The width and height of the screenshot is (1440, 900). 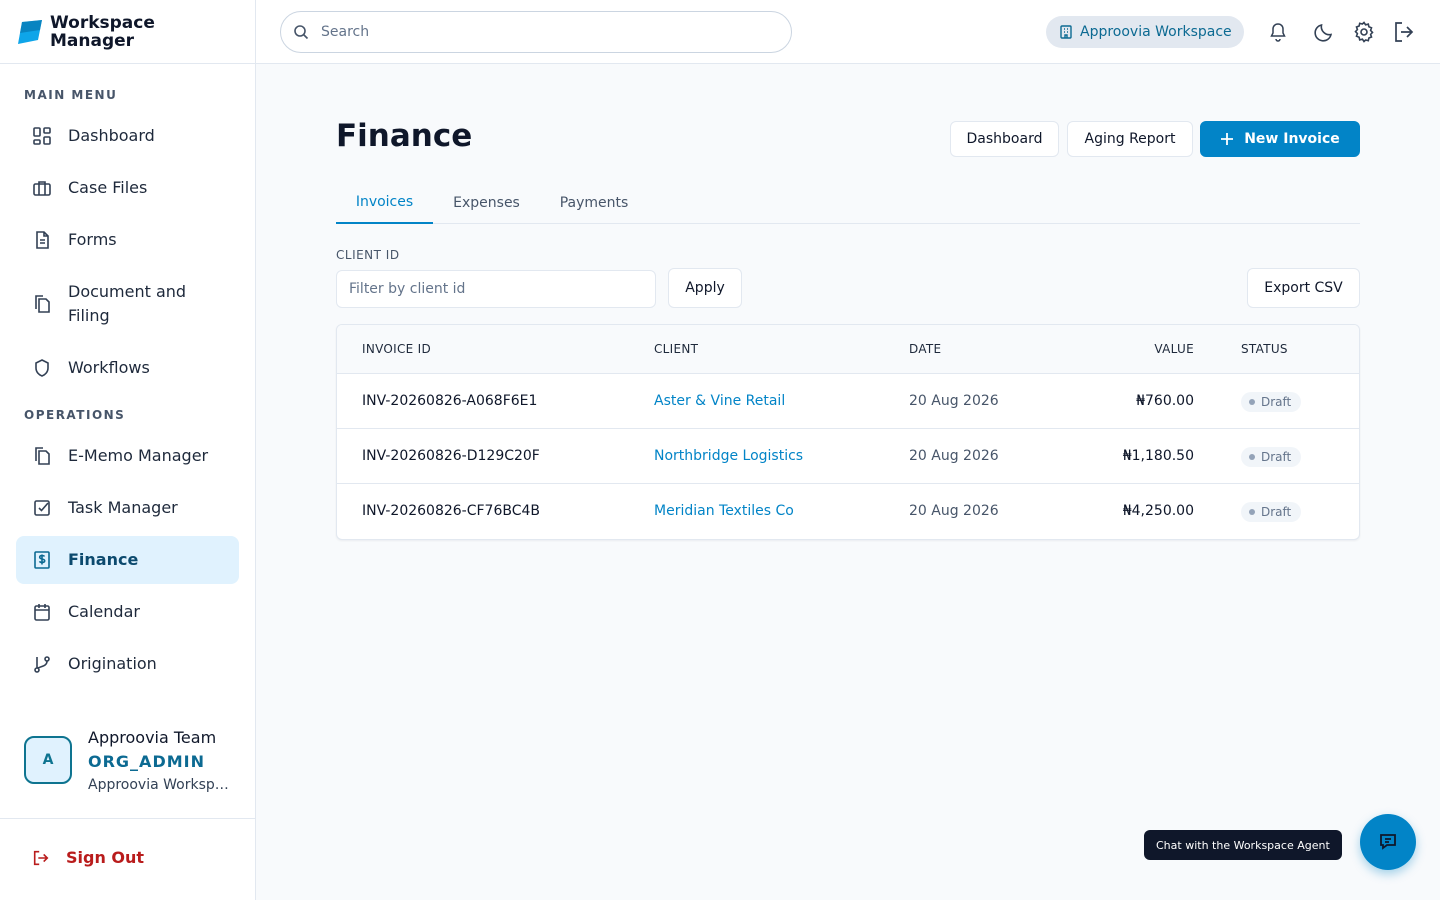 I want to click on sidebar-item-e-memo: E-Memo Manager, so click(x=127, y=456).